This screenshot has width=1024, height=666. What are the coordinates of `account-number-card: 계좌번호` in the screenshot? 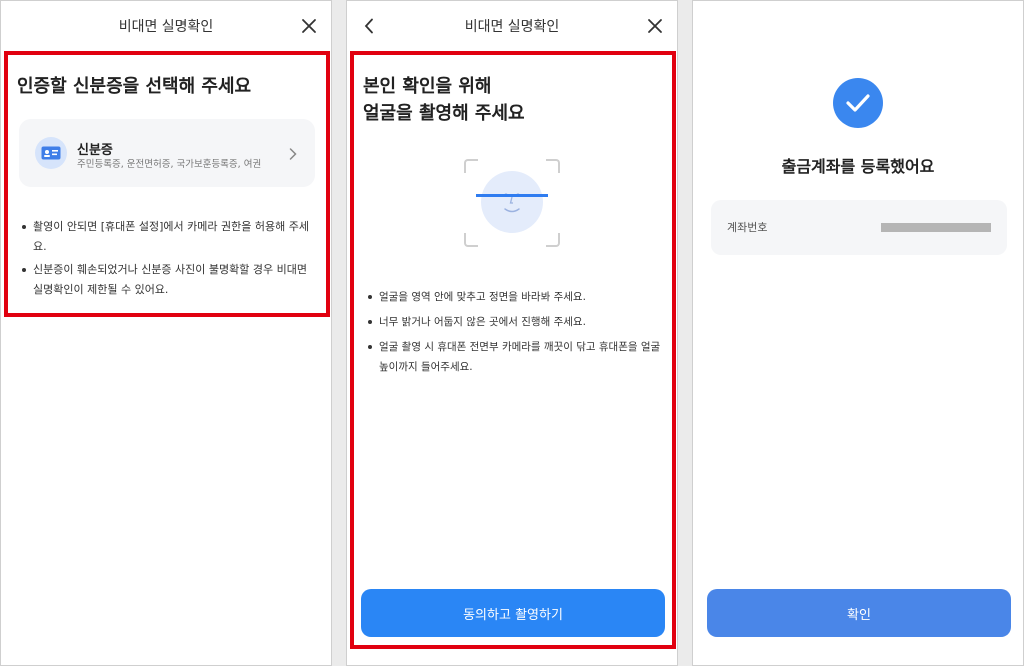 It's located at (859, 227).